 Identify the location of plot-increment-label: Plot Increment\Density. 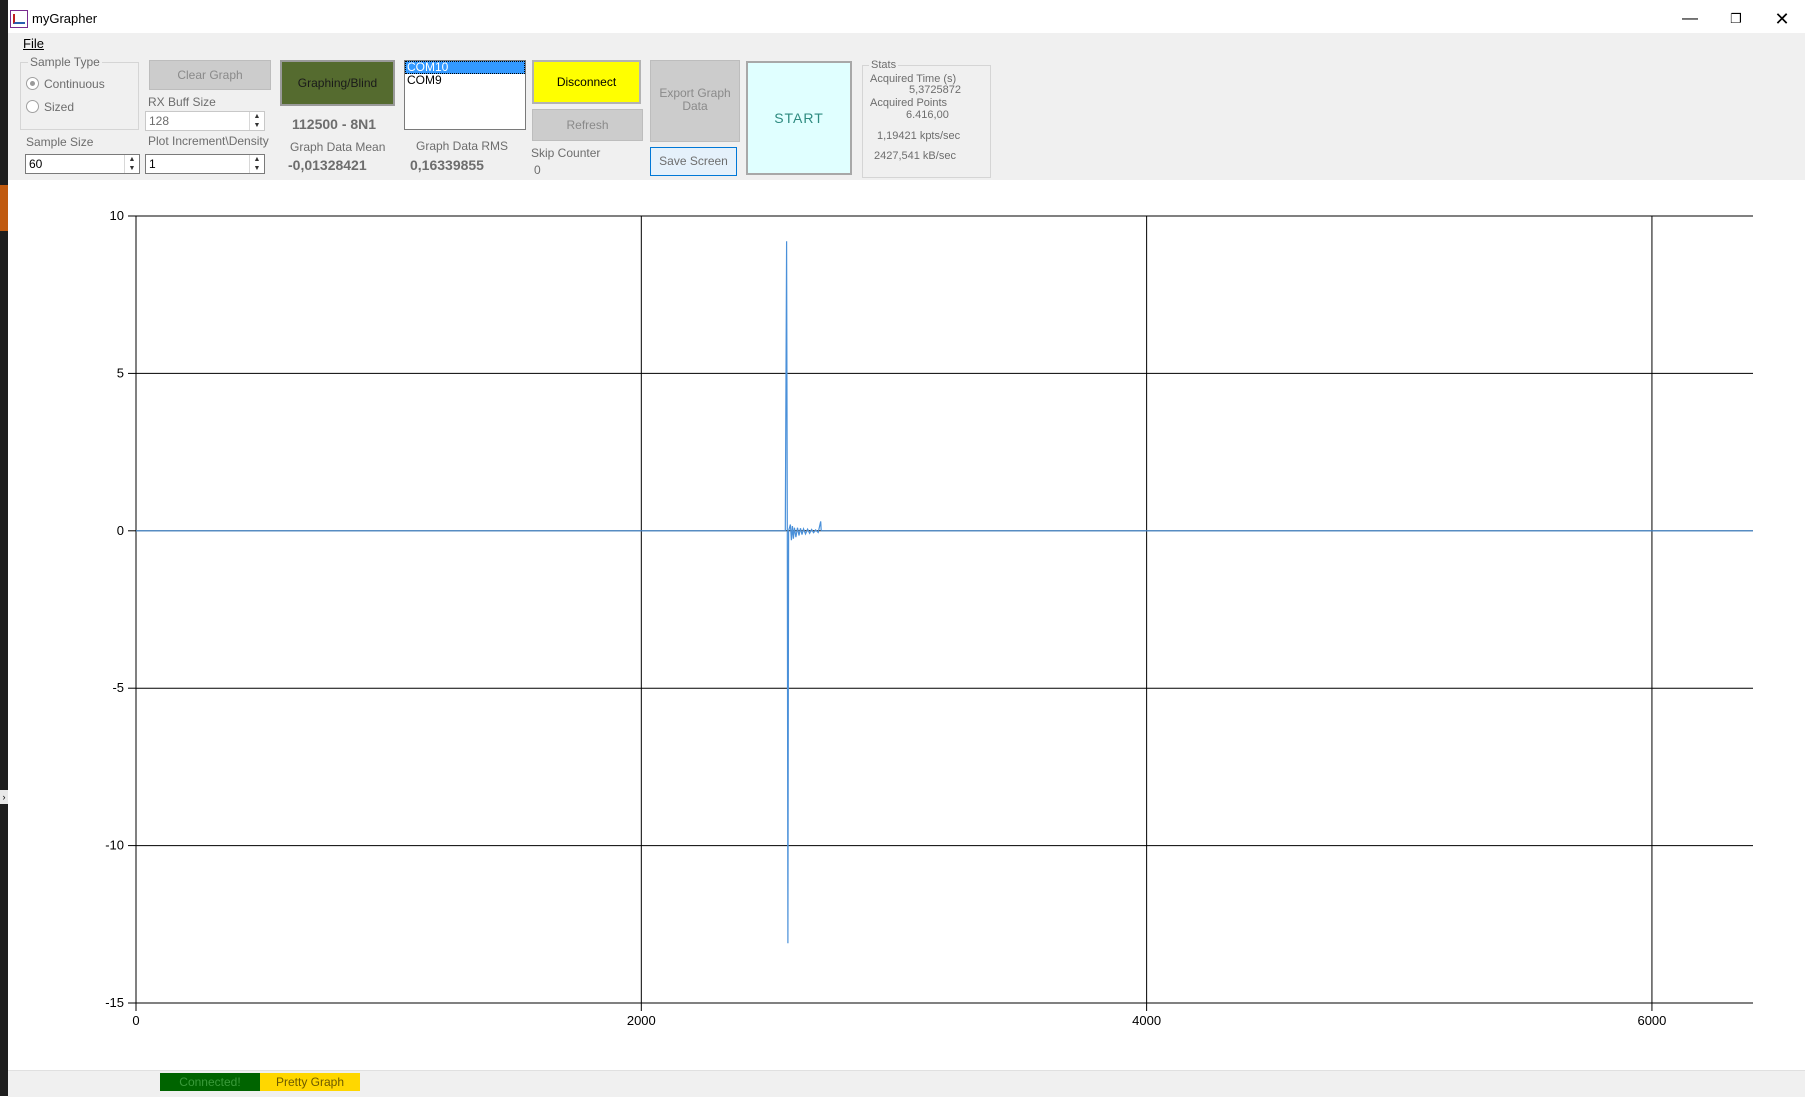
(208, 141).